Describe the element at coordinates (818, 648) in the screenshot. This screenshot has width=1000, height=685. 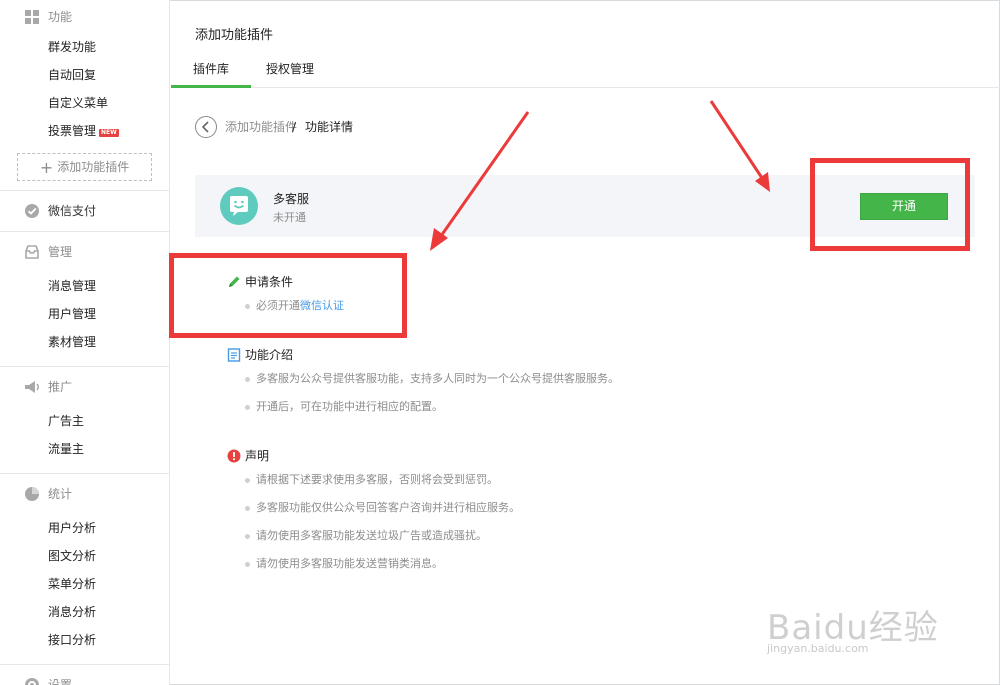
I see `watermark-url: jingyan.baidu.com` at that location.